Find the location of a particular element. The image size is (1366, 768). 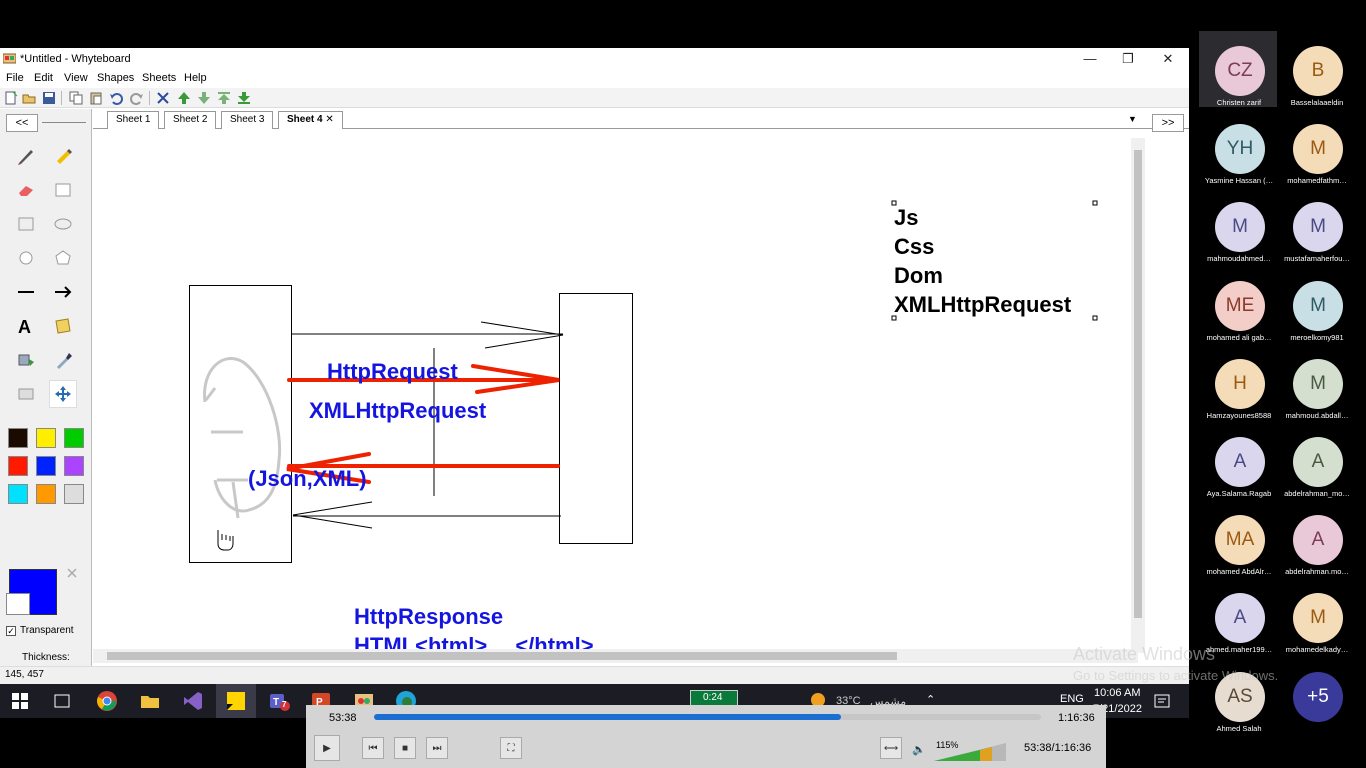

collapse-right-button: >> is located at coordinates (1168, 123).